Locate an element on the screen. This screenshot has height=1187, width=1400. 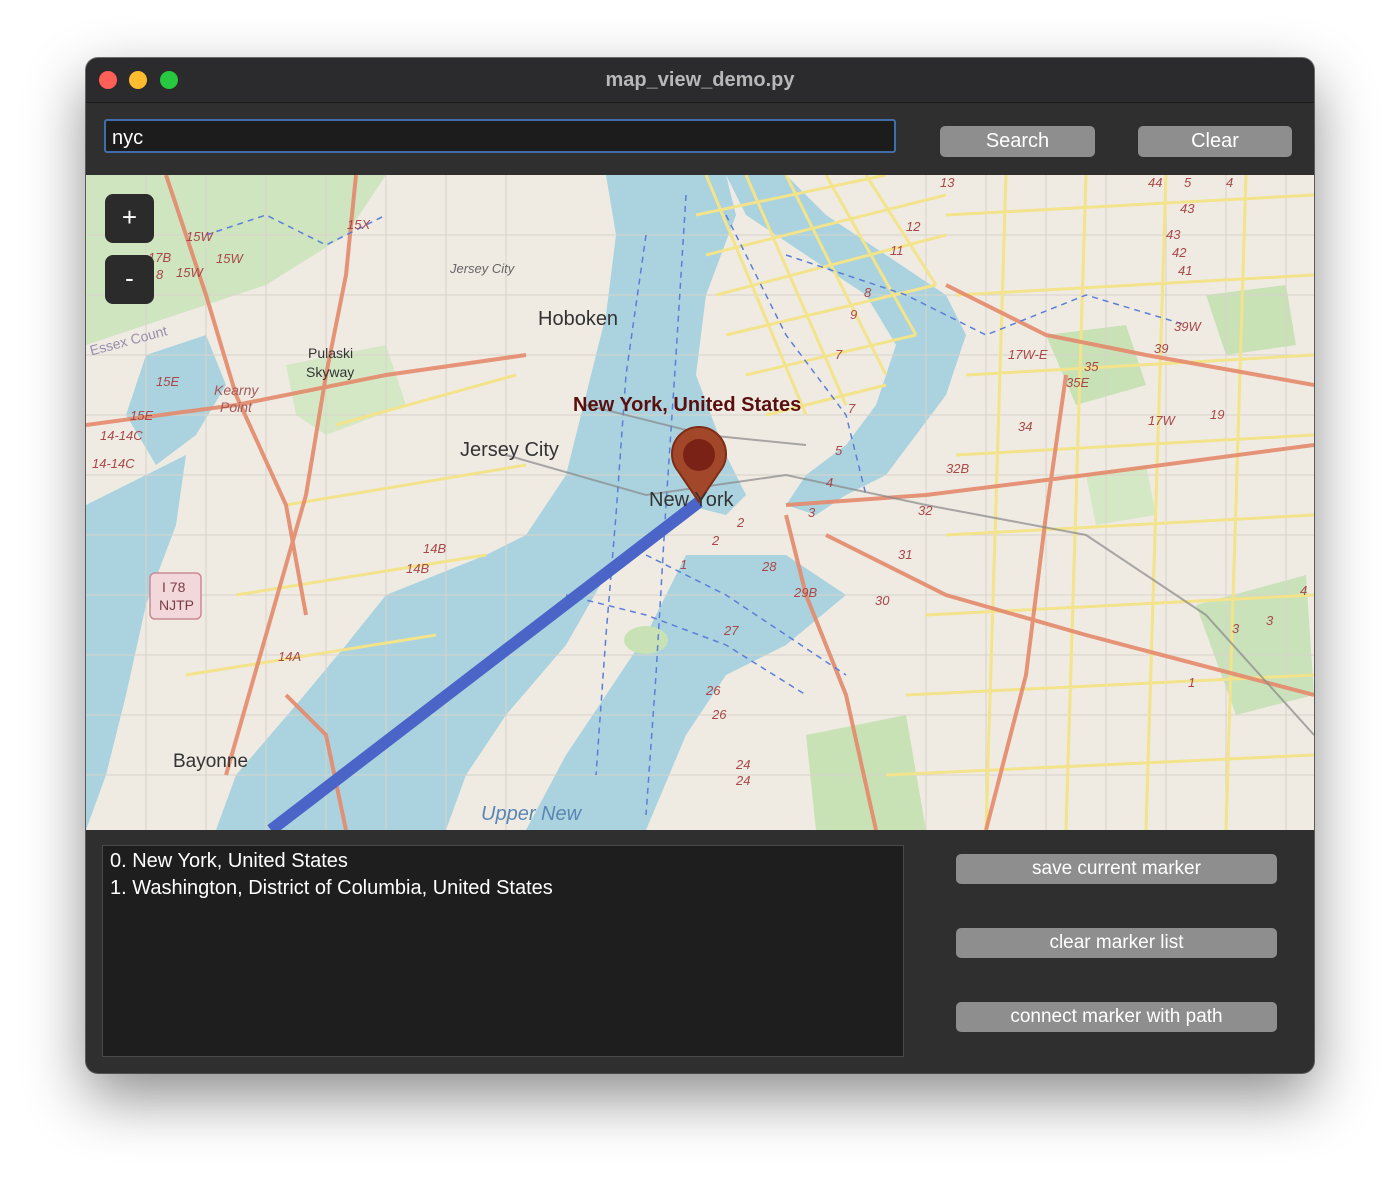
place-label-jersey-city-small: Jersey City is located at coordinates (482, 268).